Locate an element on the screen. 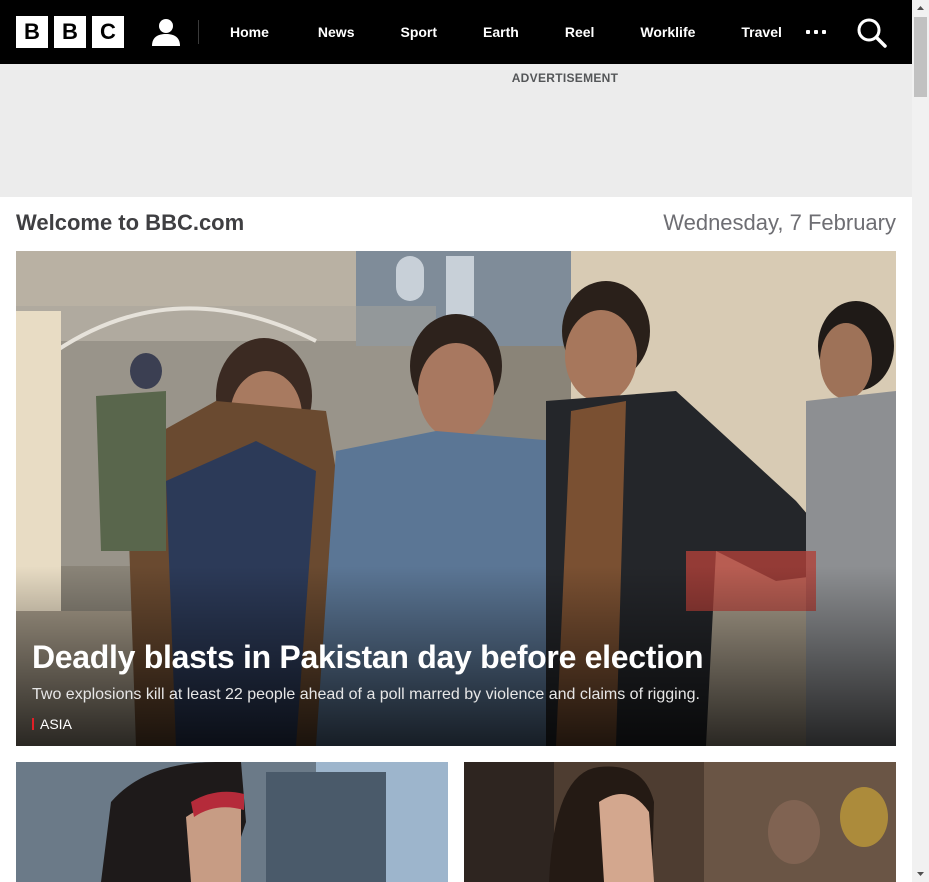  tag-accent-bar is located at coordinates (33, 724).